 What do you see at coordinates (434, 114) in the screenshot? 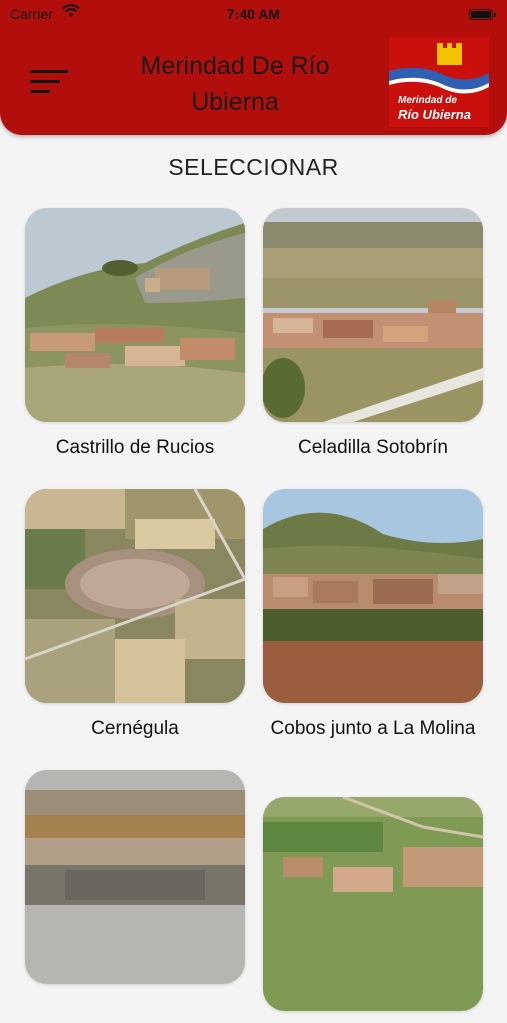
I see `logo-line2: Río Ubierna` at bounding box center [434, 114].